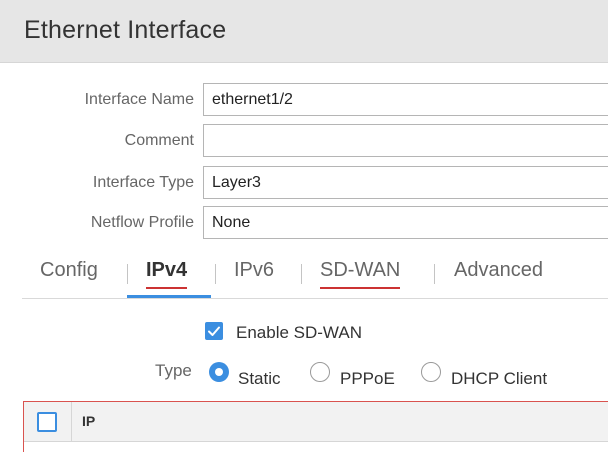 This screenshot has width=608, height=452. Describe the element at coordinates (498, 270) in the screenshot. I see `tab-advanced: Advanced` at that location.